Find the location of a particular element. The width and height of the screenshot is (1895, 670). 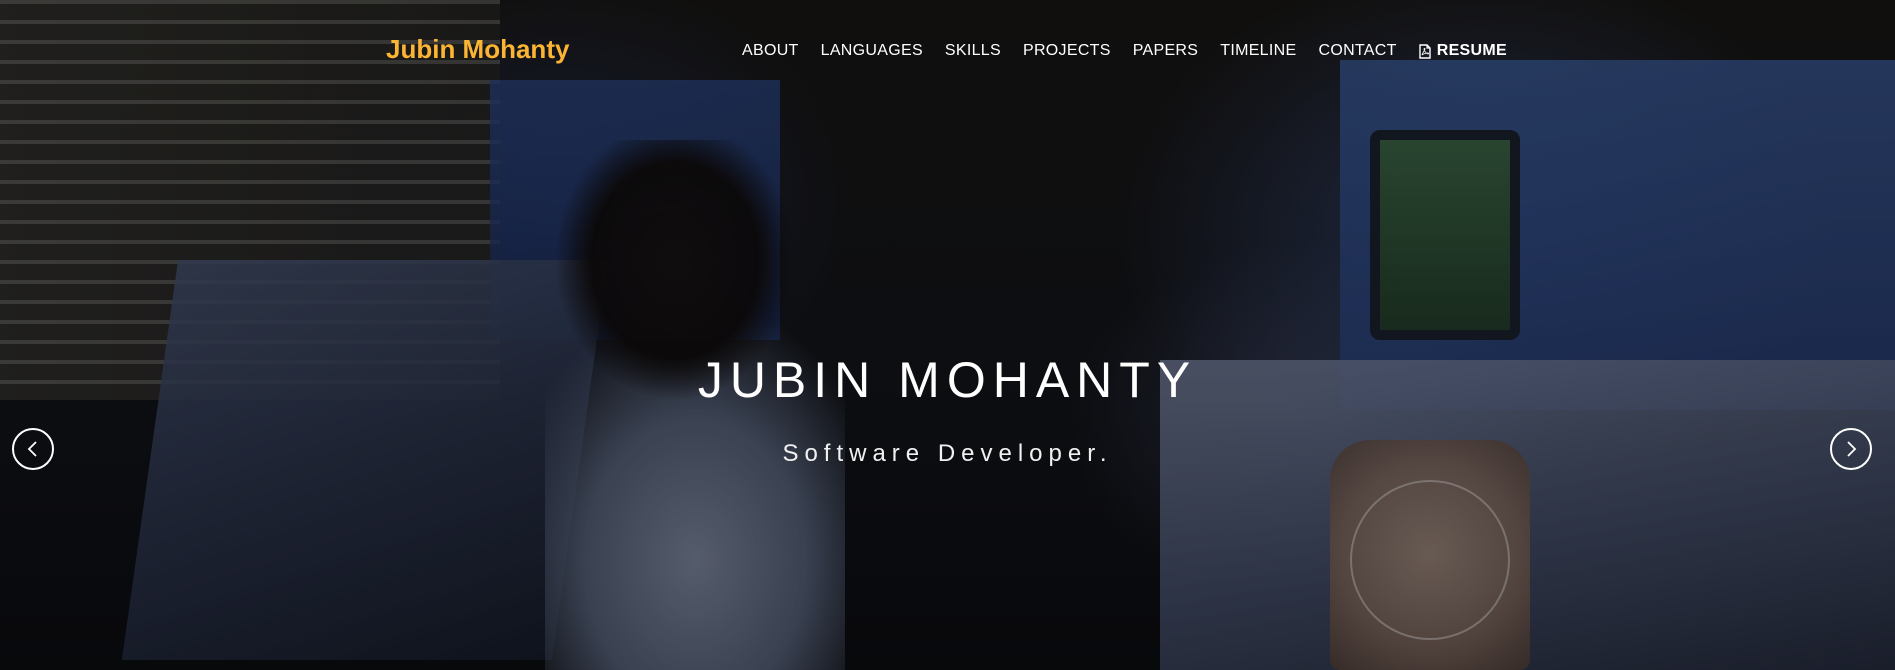

carousel-prev-button is located at coordinates (33, 449).